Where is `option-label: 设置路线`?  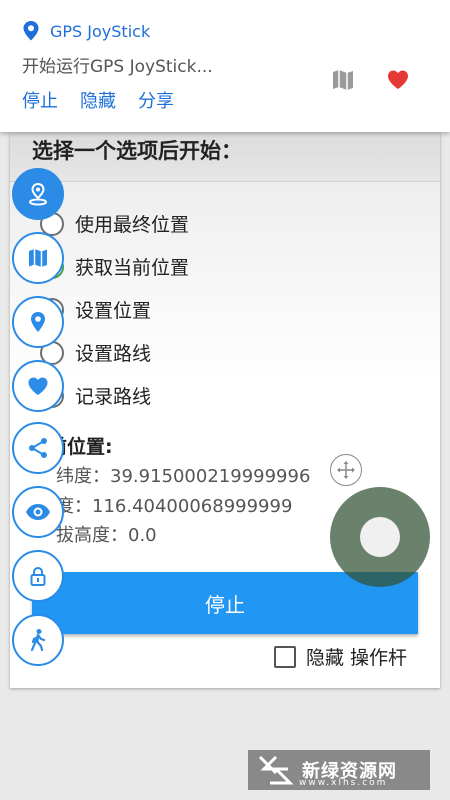 option-label: 设置路线 is located at coordinates (113, 354).